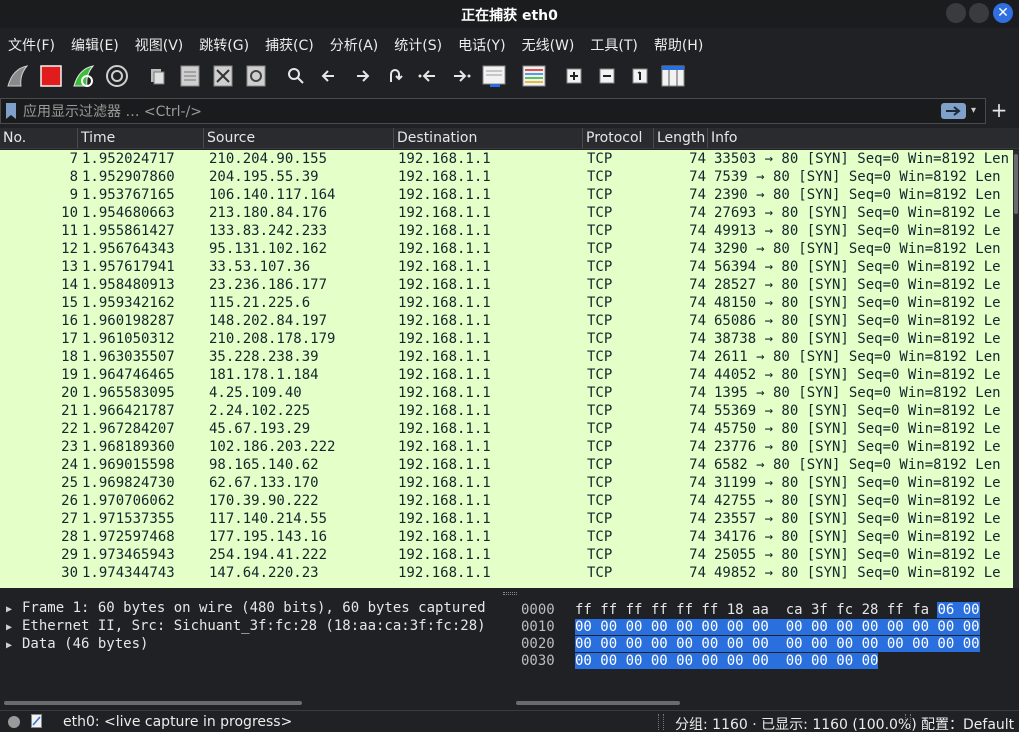  I want to click on colorize-icon, so click(534, 76).